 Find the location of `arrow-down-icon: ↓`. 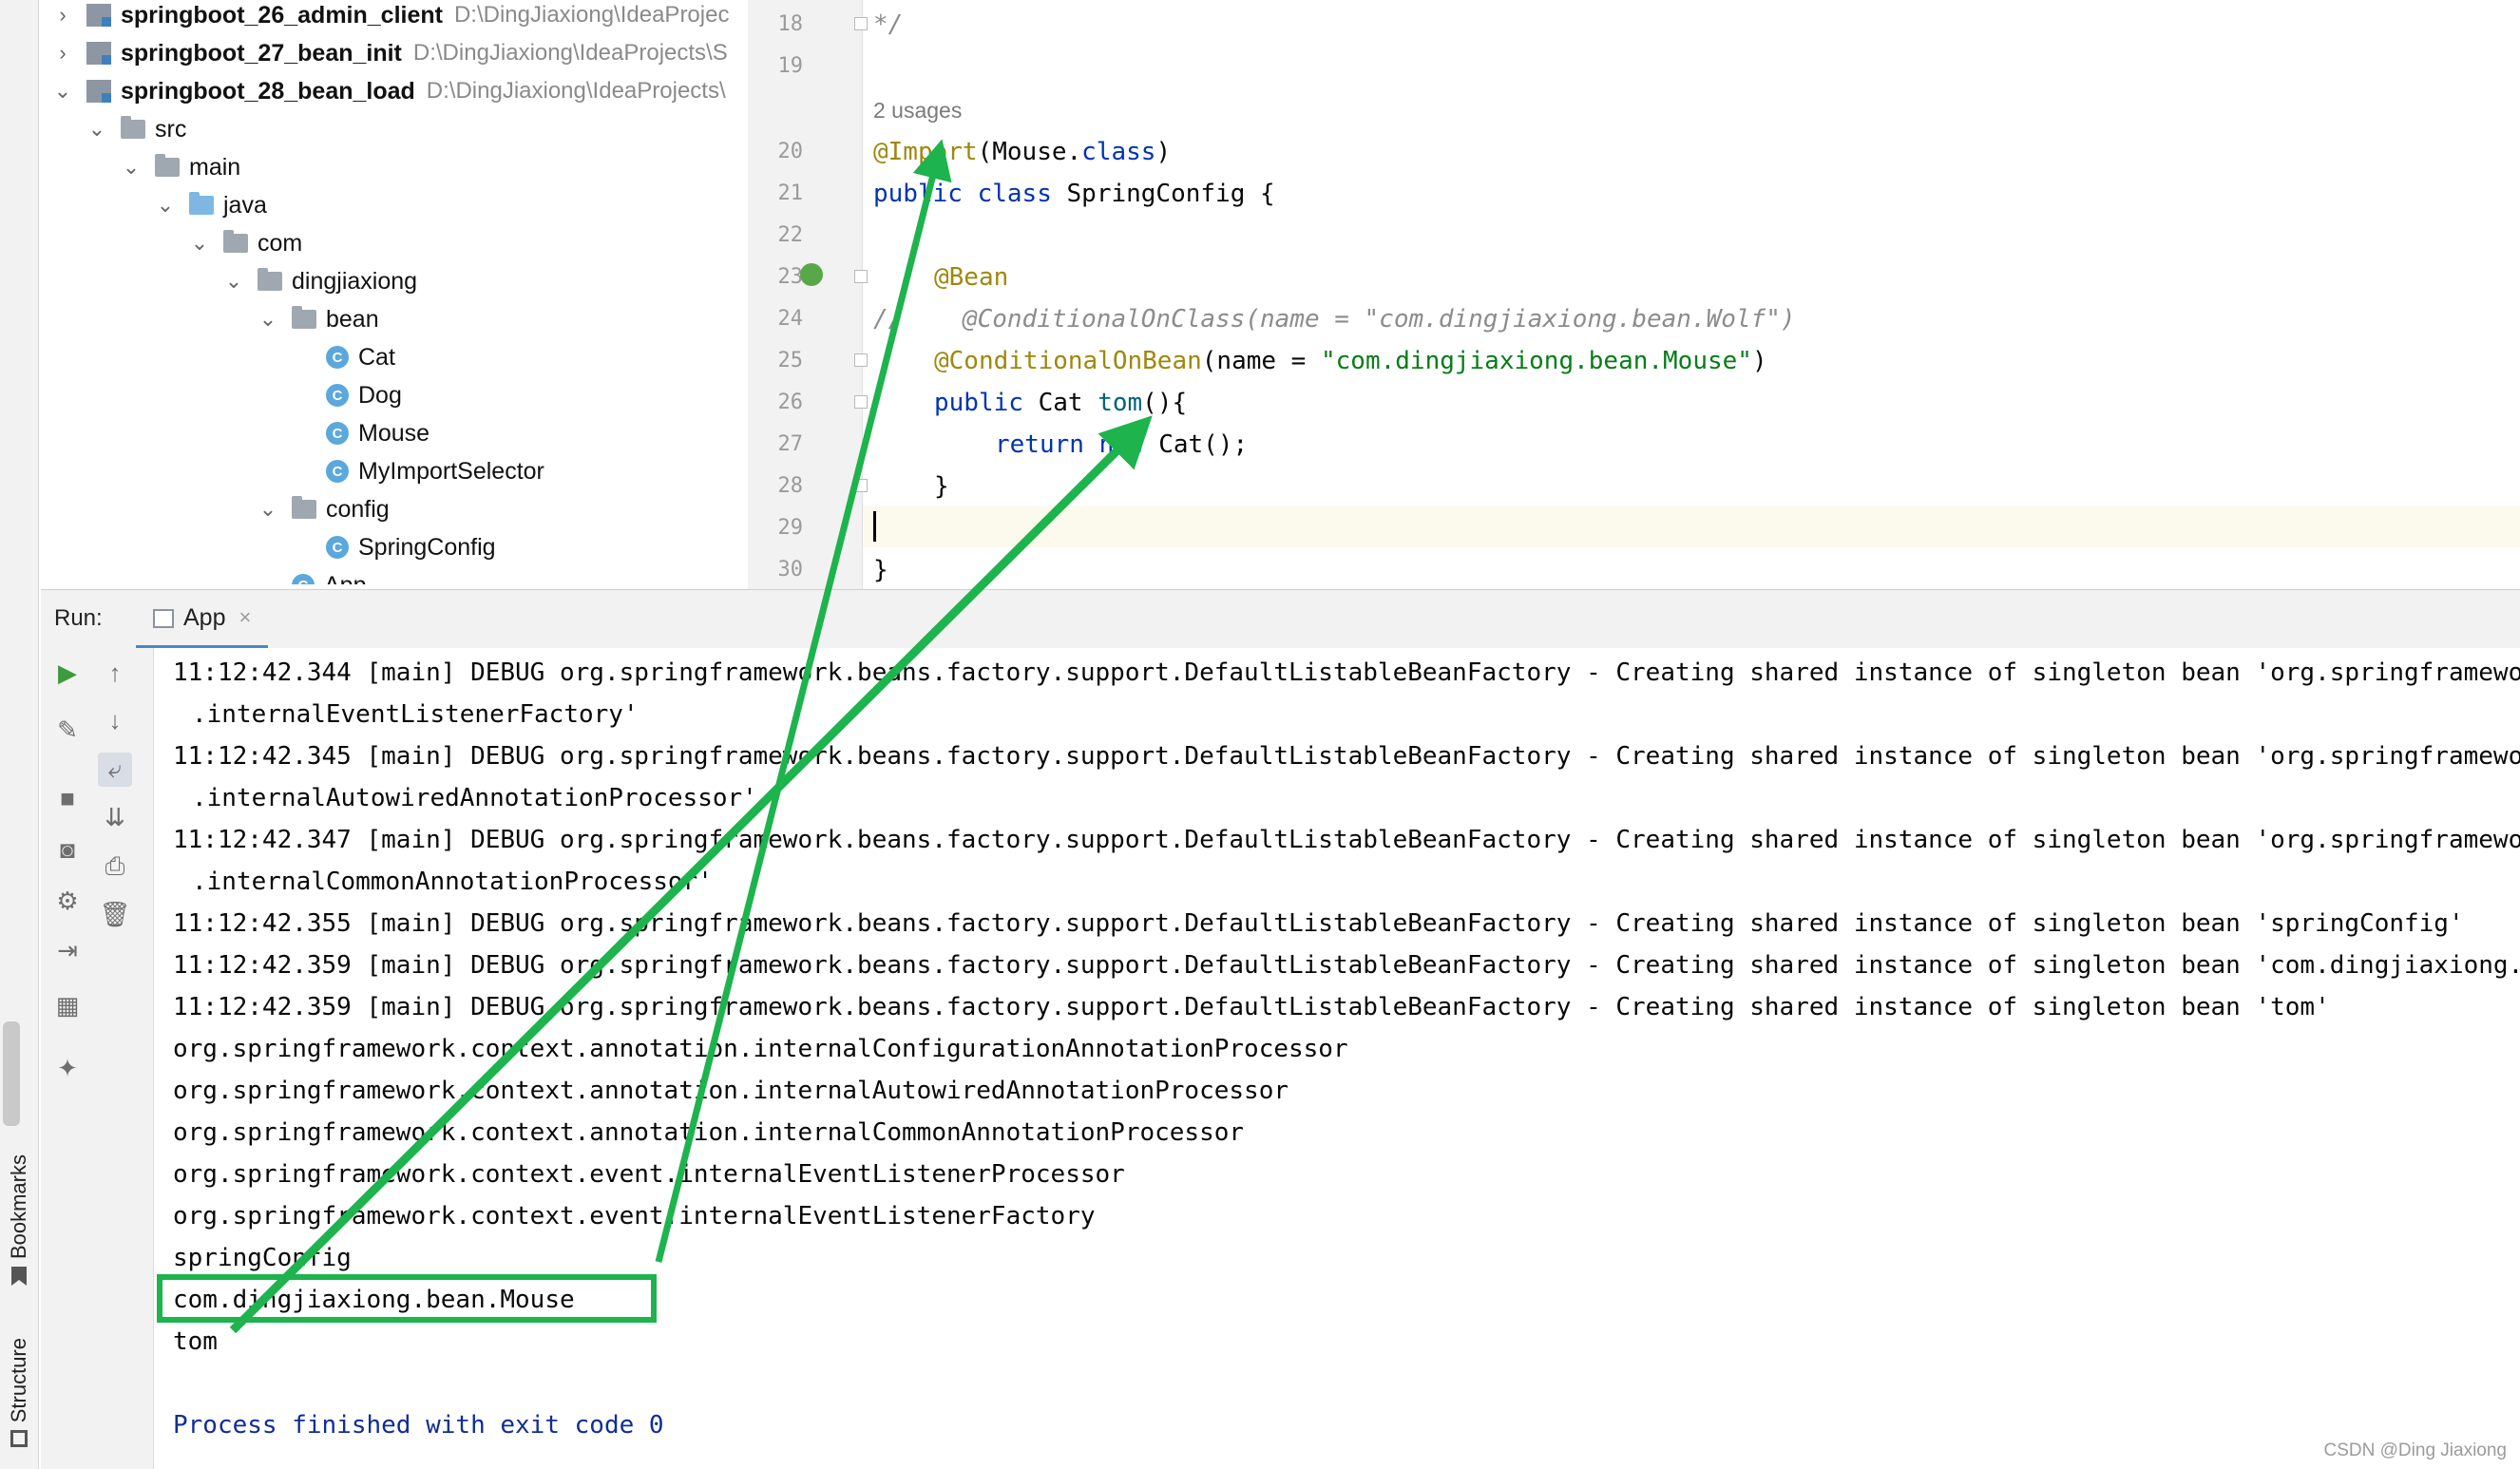

arrow-down-icon: ↓ is located at coordinates (115, 720).